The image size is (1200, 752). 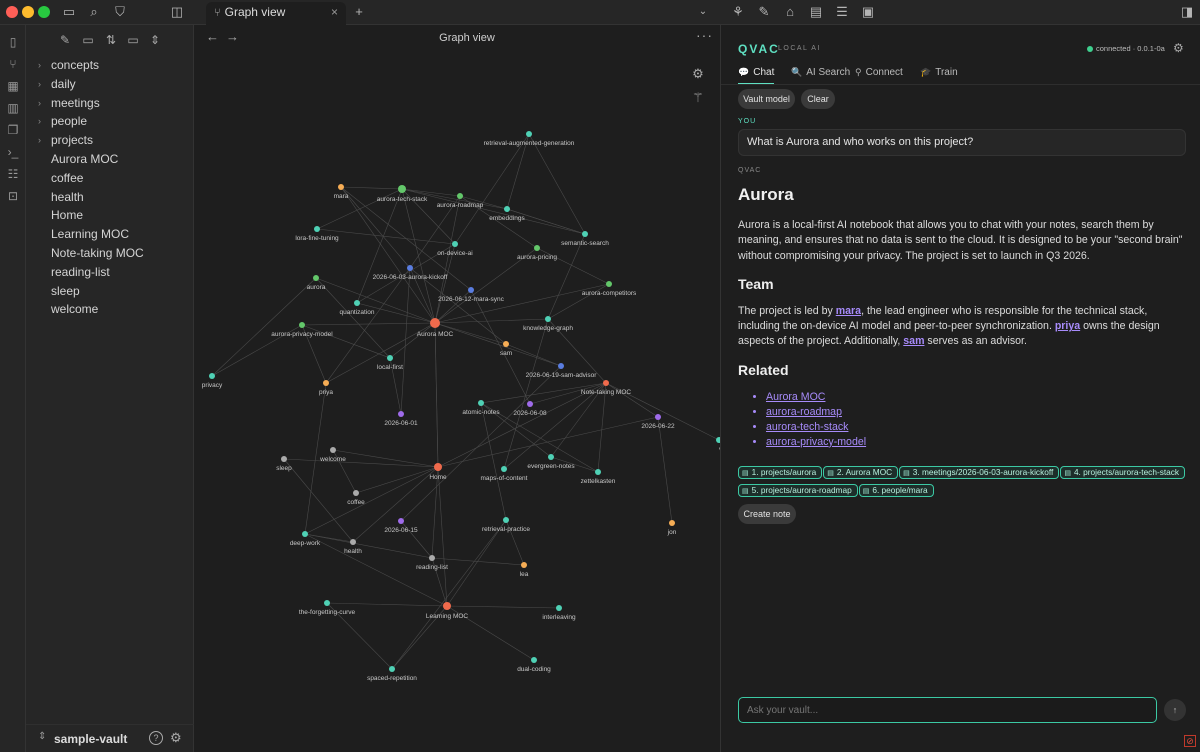 What do you see at coordinates (795, 397) in the screenshot?
I see `related-link: Aurora MOC` at bounding box center [795, 397].